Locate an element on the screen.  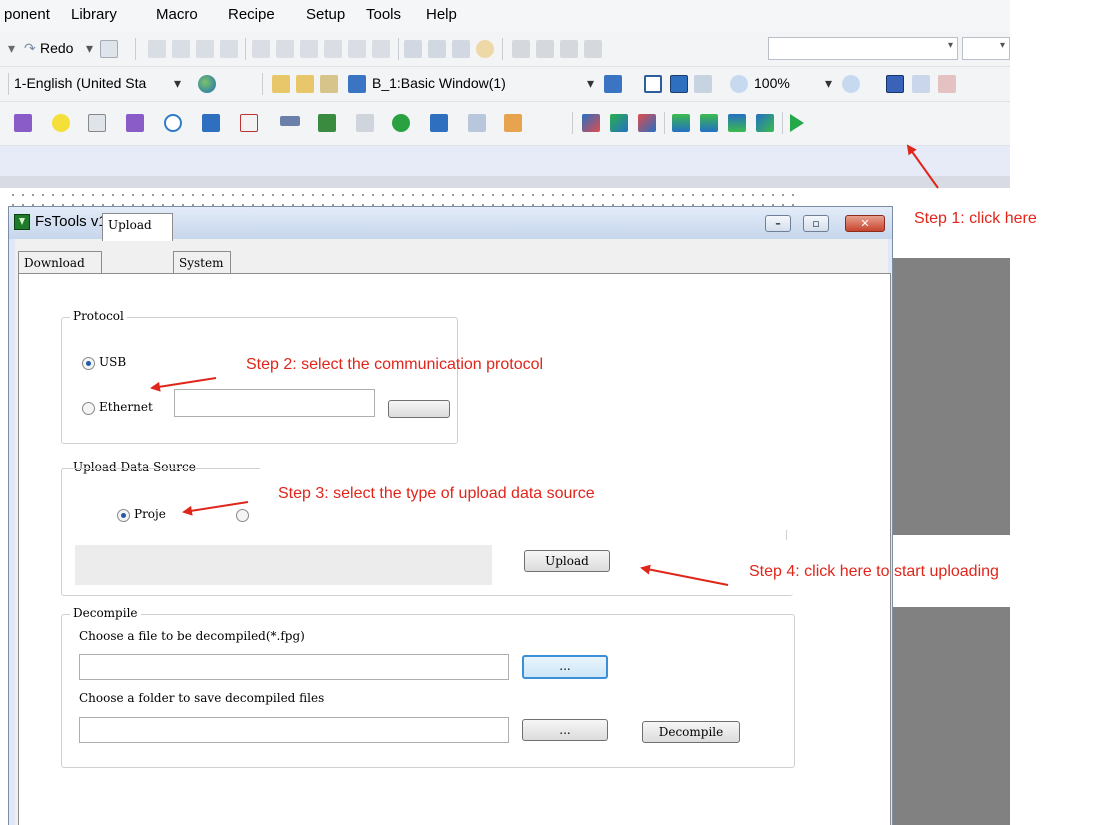
ethernet-label: Ethernet is located at coordinates (126, 407).